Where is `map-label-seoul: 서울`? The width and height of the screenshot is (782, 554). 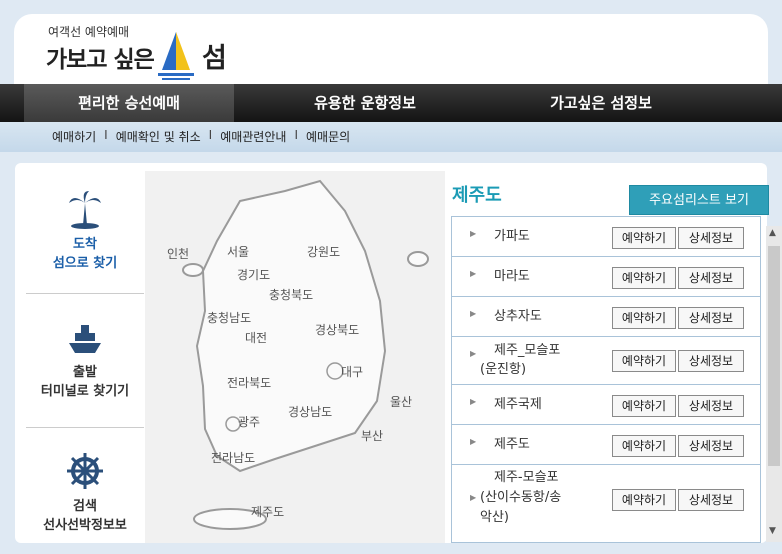 map-label-seoul: 서울 is located at coordinates (238, 251).